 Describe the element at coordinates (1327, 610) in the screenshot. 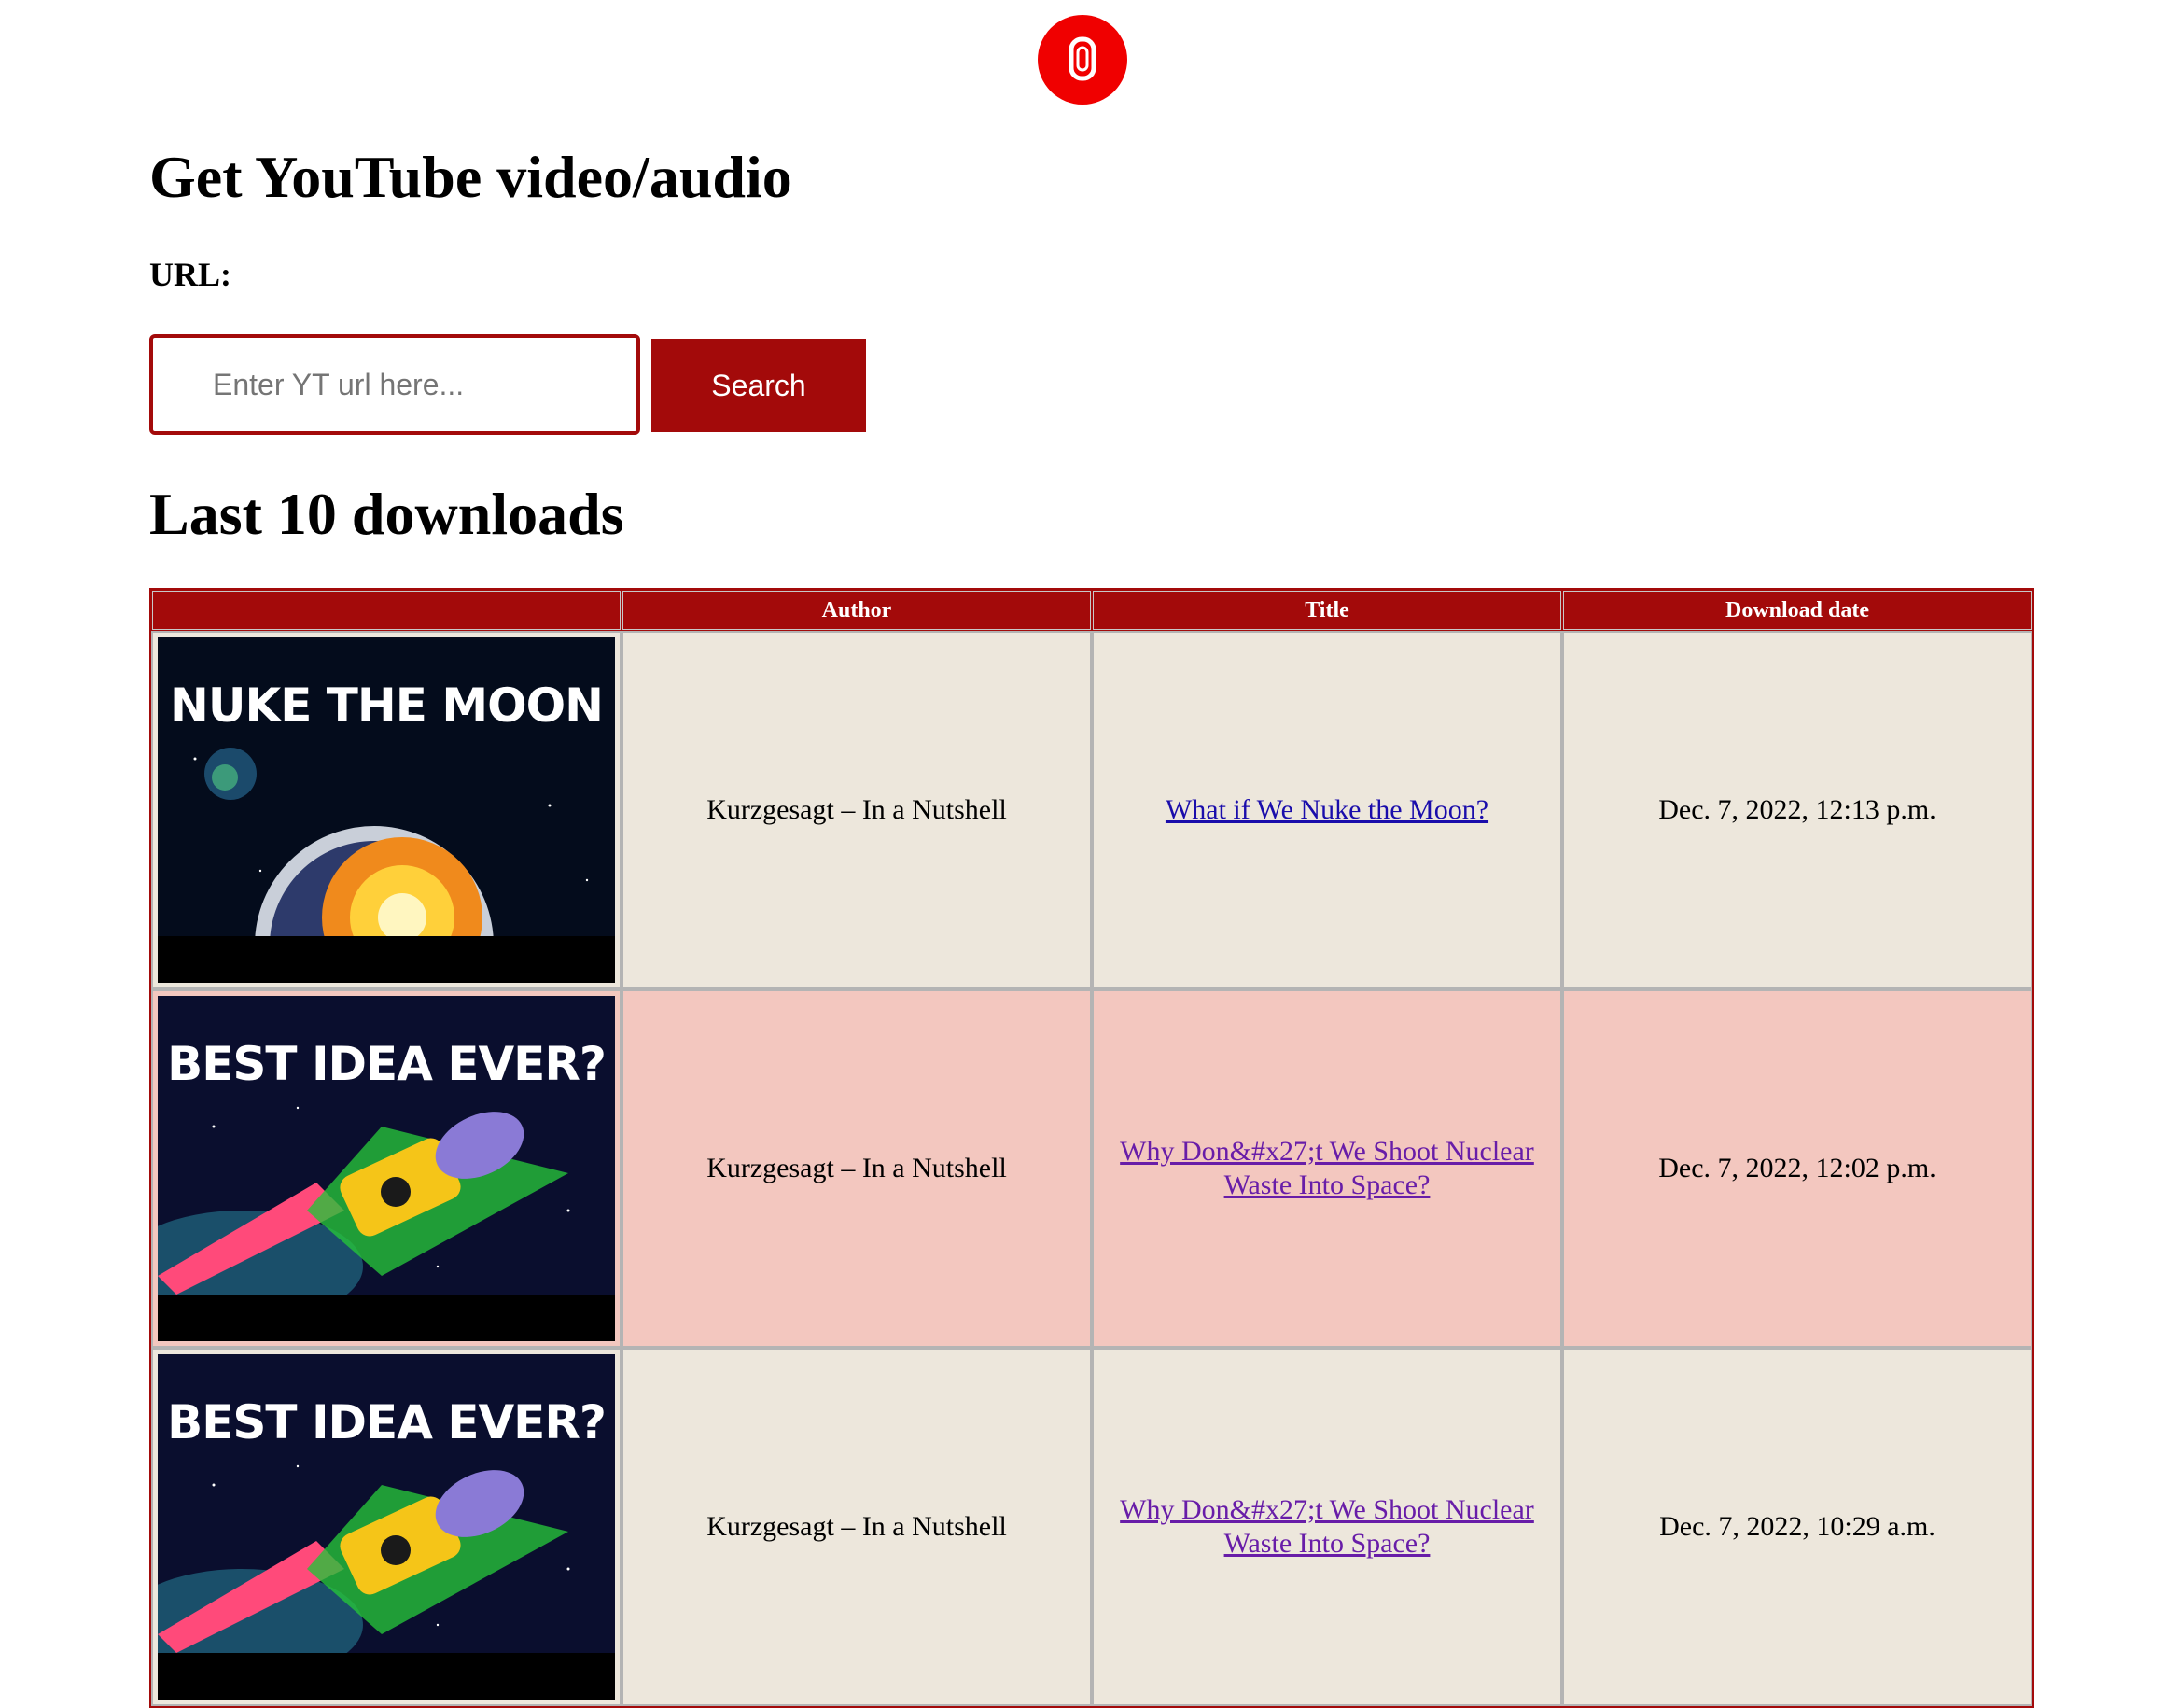

I see `title-column-header: Title` at that location.